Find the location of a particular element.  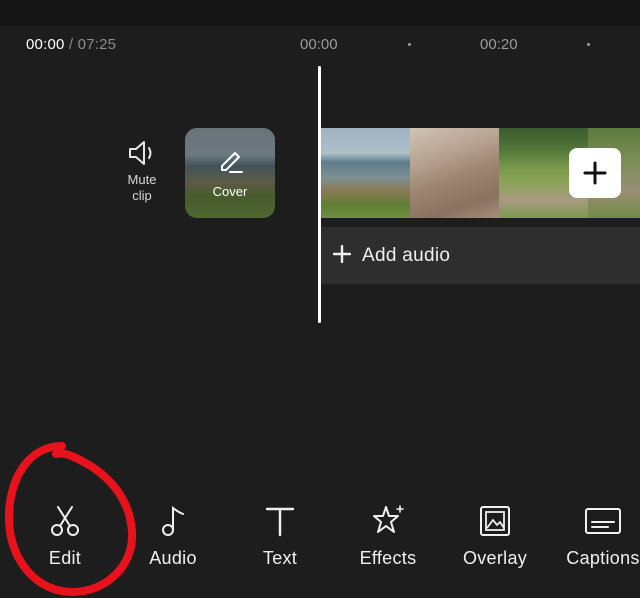

add-audio-button: Add audio is located at coordinates (480, 255).